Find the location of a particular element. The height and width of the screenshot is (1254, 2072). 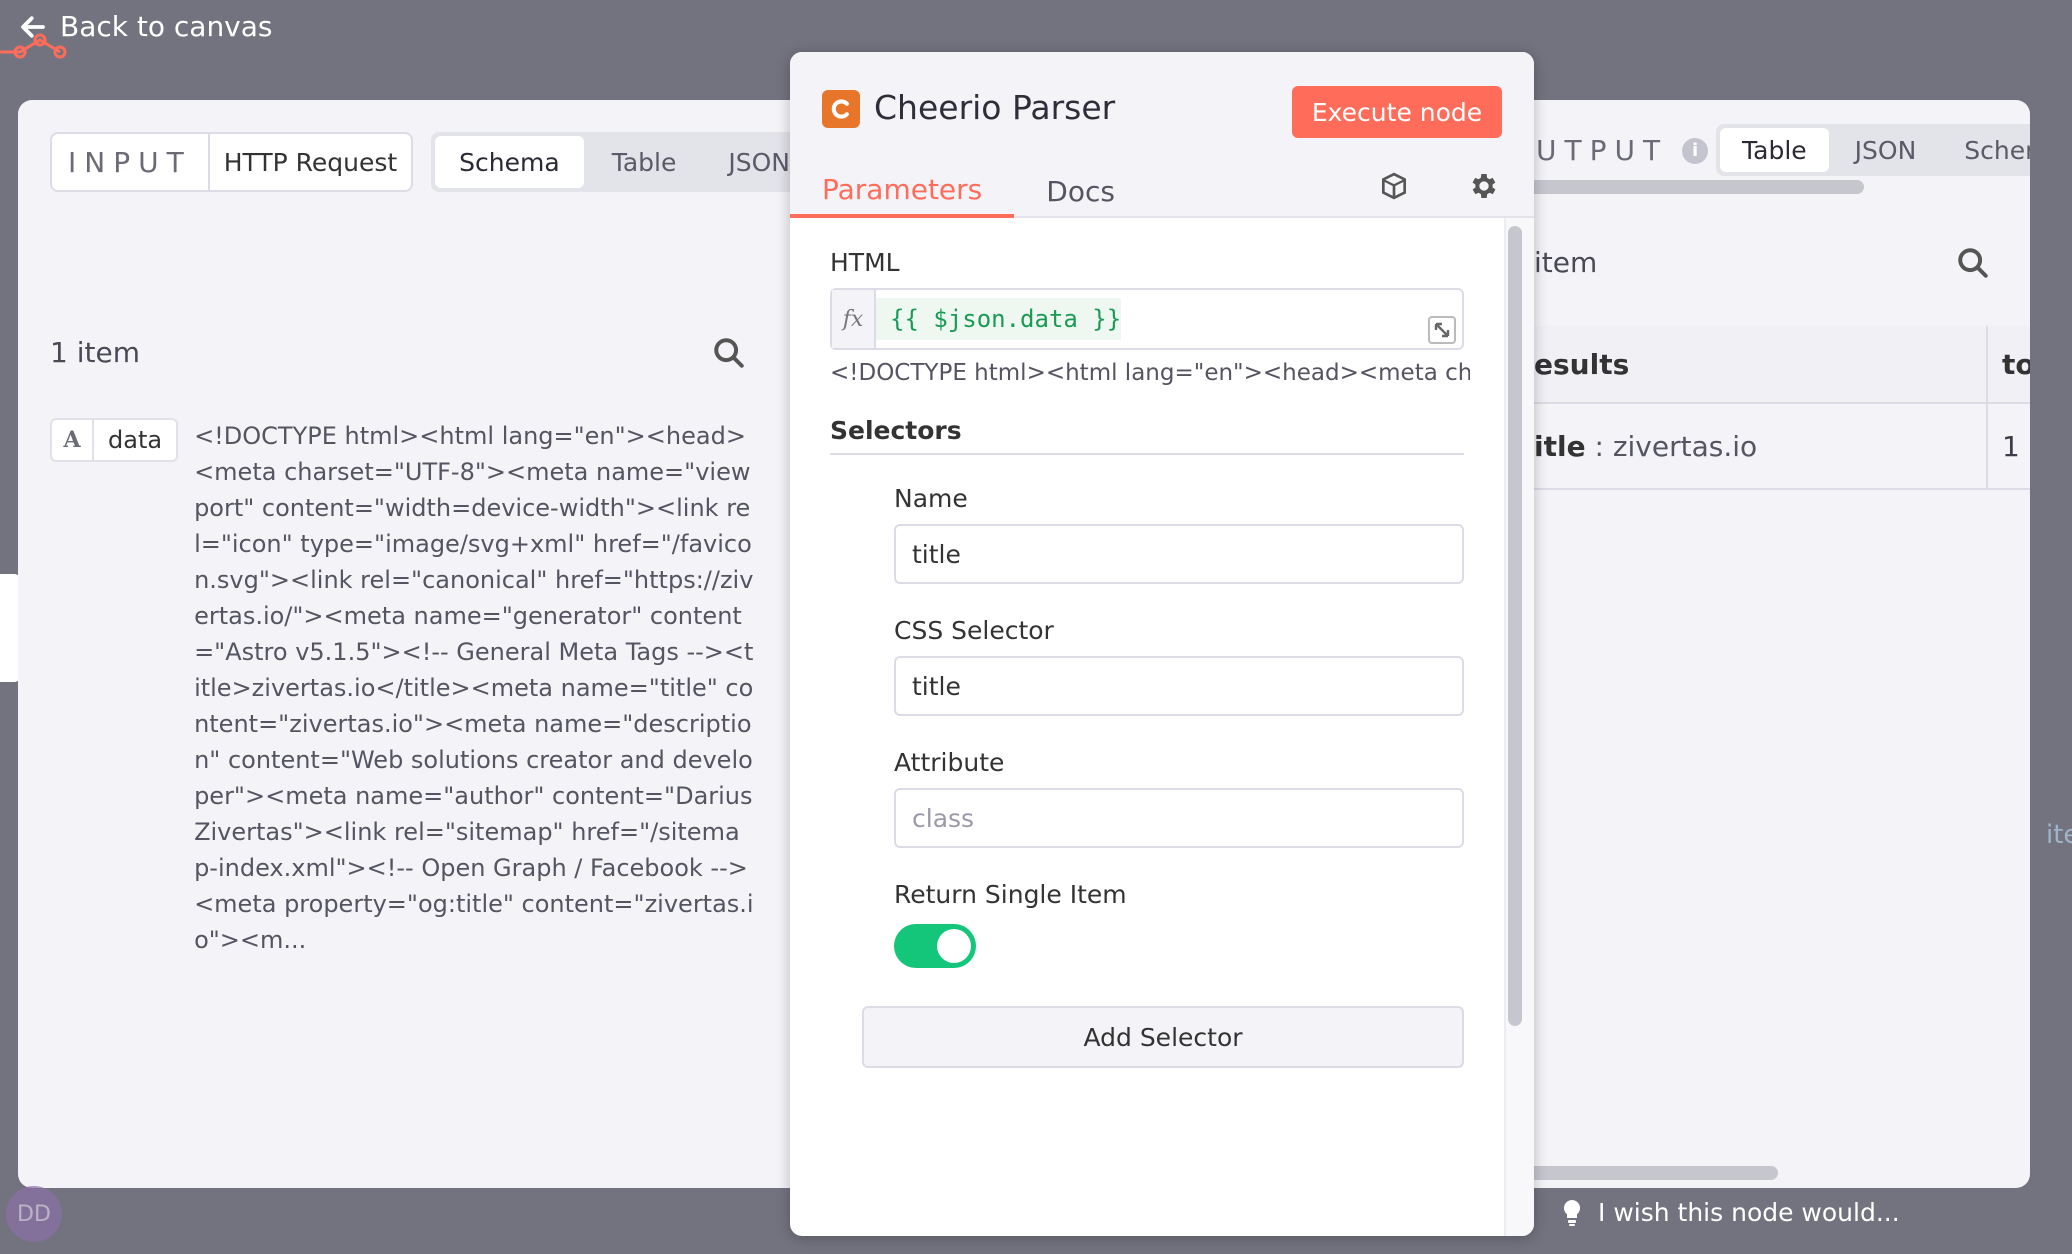

output-view-tabs: Table JSON Schem is located at coordinates (1873, 150).